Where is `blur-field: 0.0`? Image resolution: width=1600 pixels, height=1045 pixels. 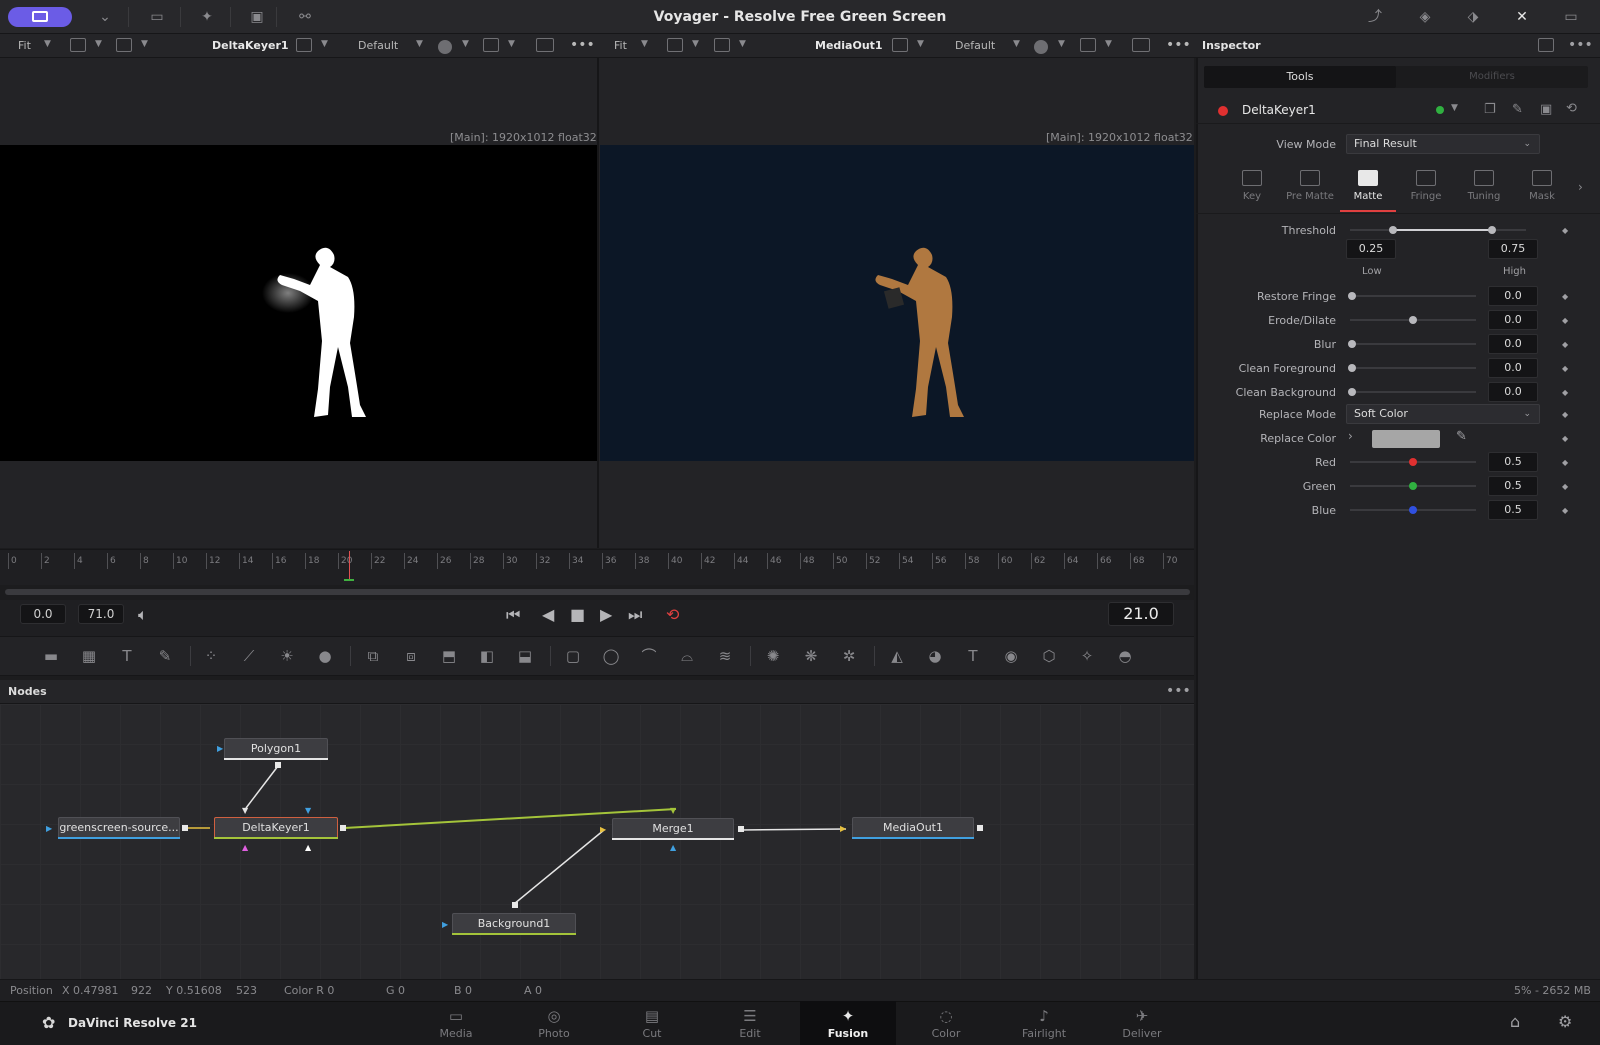 blur-field: 0.0 is located at coordinates (1513, 344).